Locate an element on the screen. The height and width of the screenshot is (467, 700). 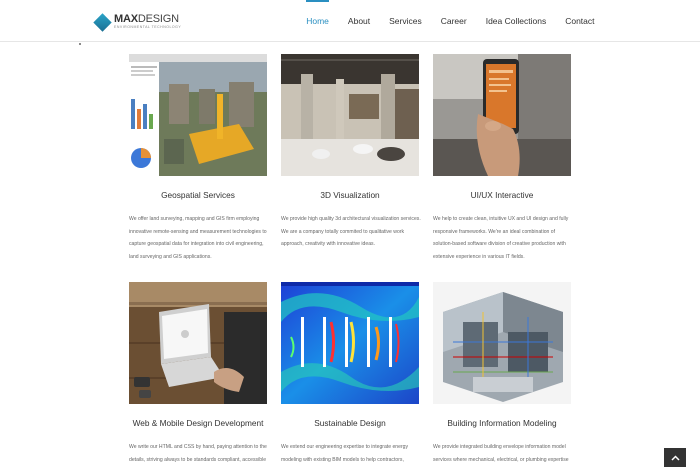
chevron-up-icon is located at coordinates (675, 457).